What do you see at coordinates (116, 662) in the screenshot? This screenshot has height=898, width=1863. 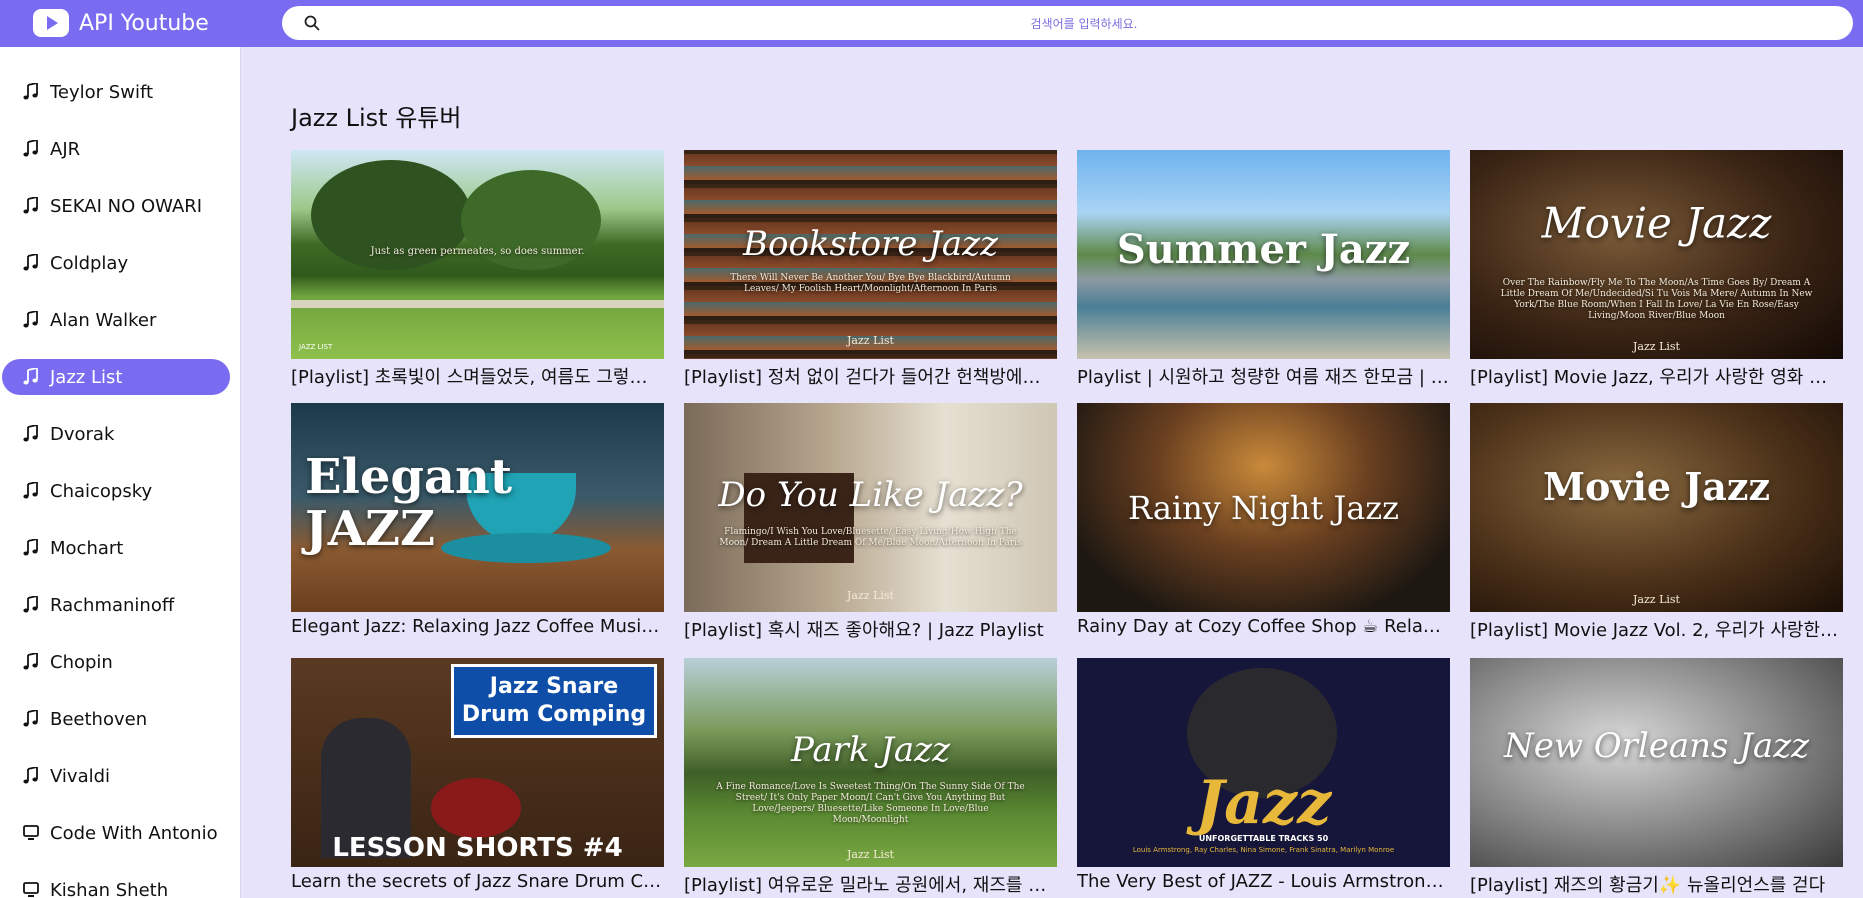 I see `sidebar-item: Chopin` at bounding box center [116, 662].